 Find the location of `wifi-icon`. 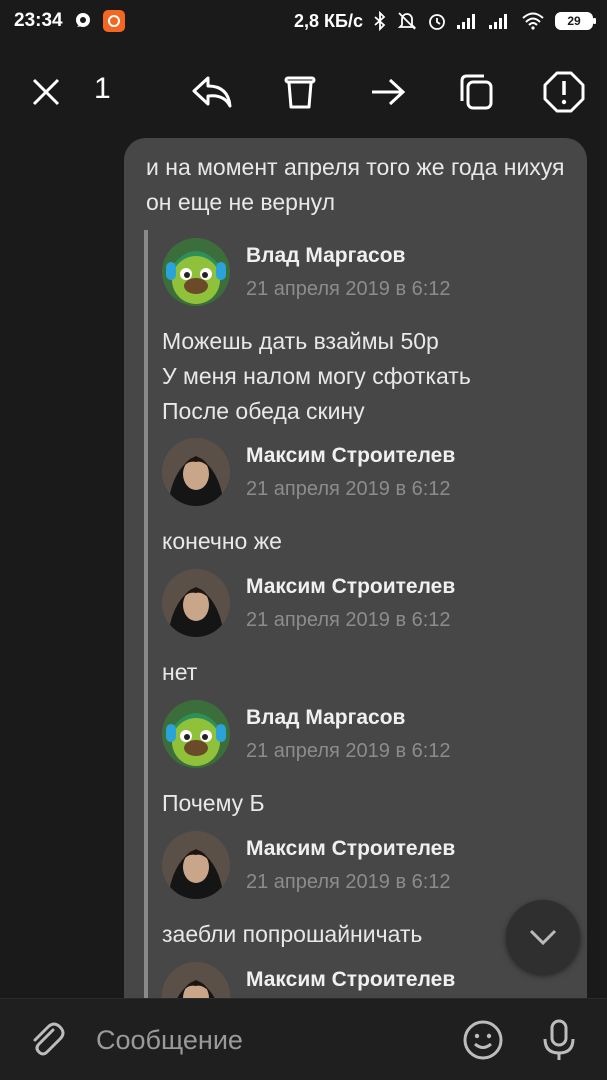

wifi-icon is located at coordinates (533, 21).